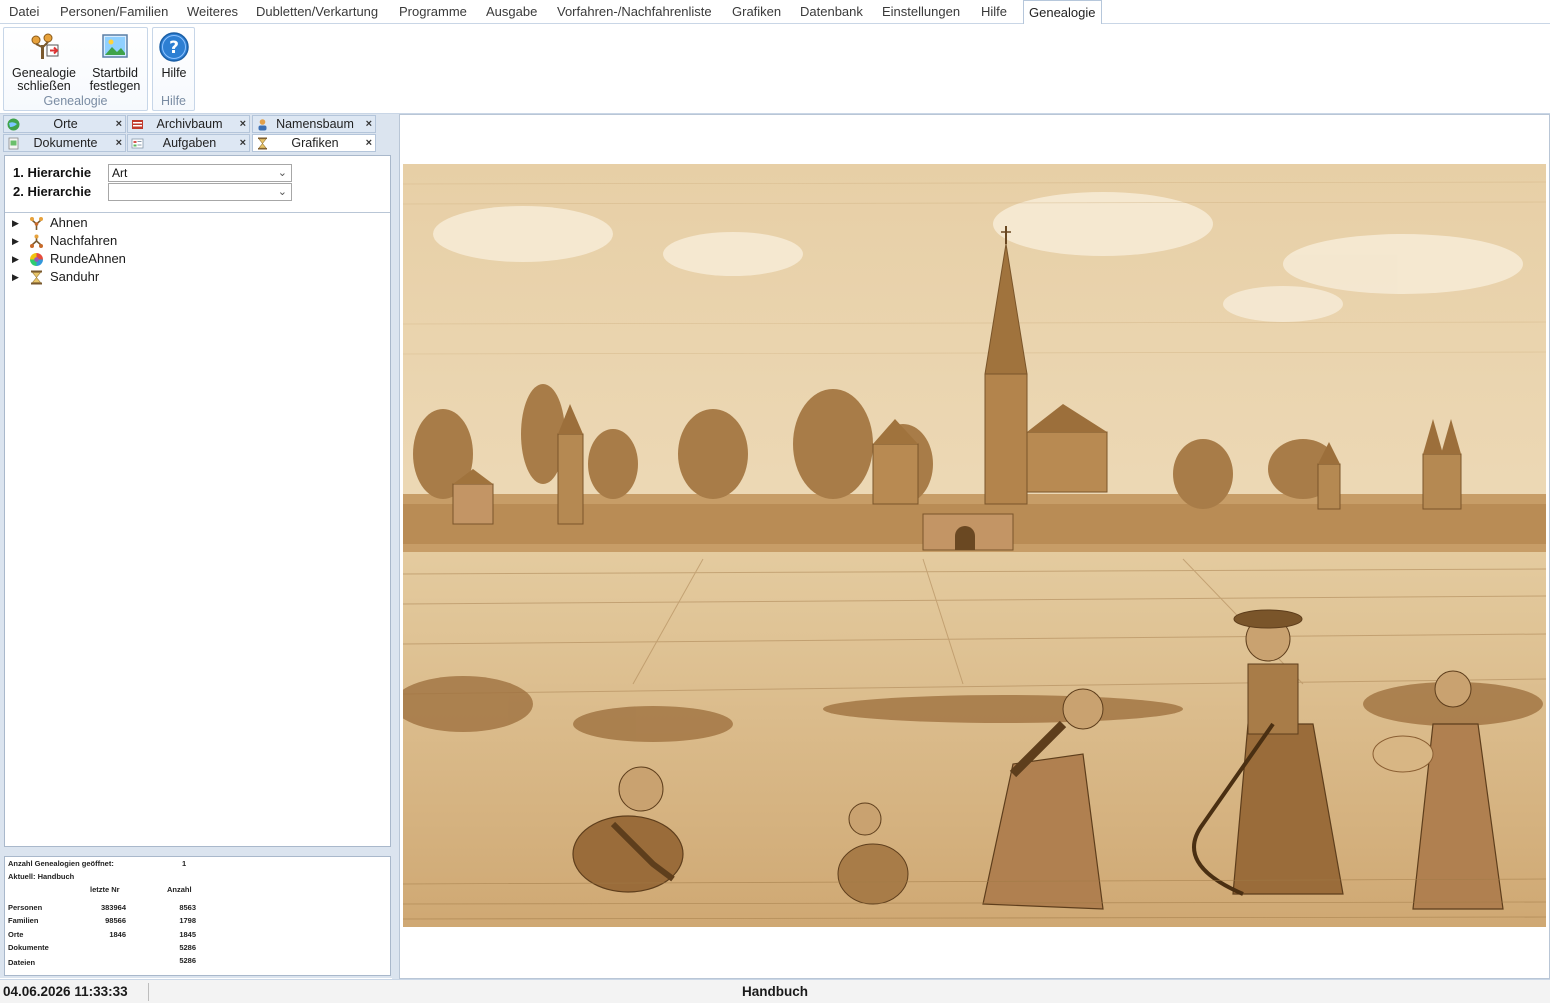  What do you see at coordinates (119, 124) in the screenshot?
I see `tab-orte-close-icon: ×` at bounding box center [119, 124].